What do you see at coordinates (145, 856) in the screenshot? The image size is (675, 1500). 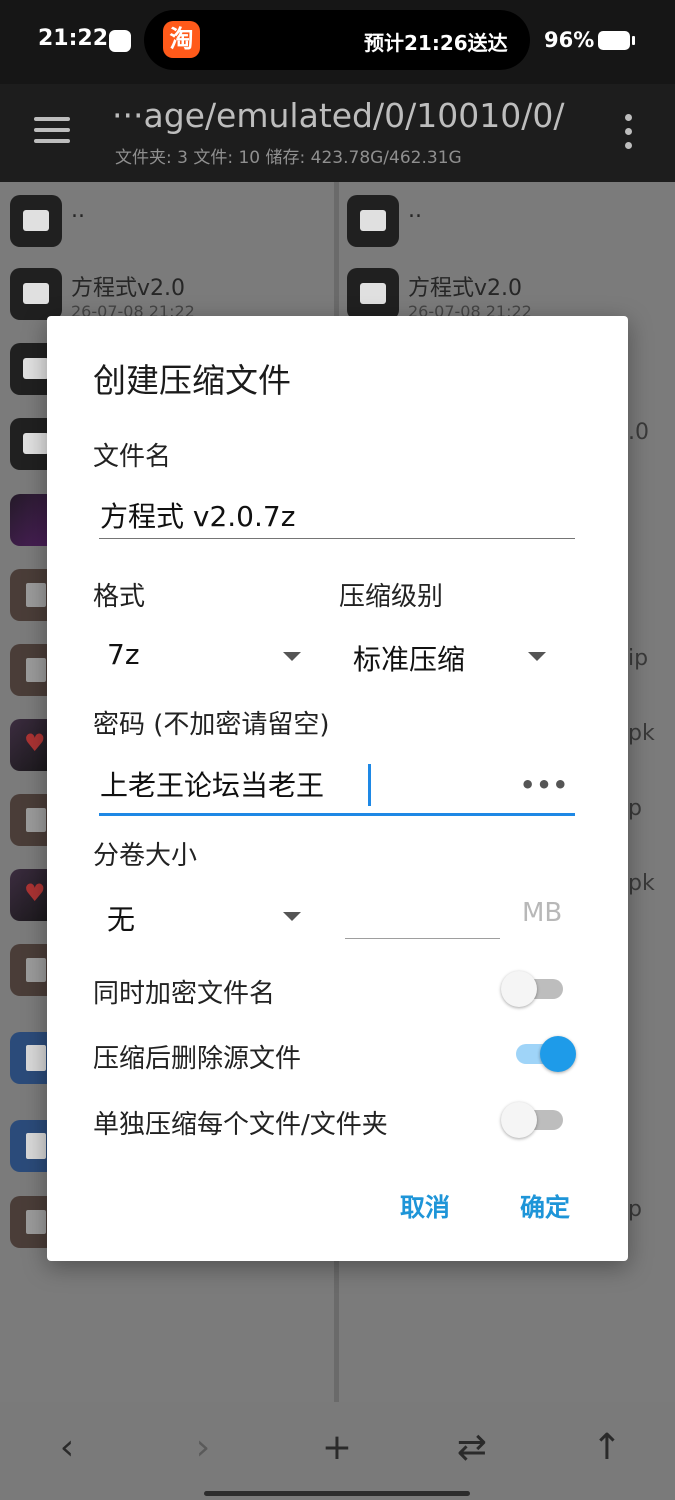 I see `volume-size-label: 分卷大小` at bounding box center [145, 856].